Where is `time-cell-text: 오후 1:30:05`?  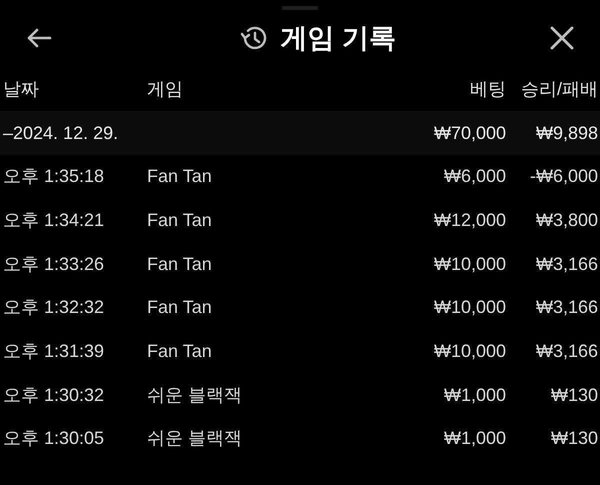
time-cell-text: 오후 1:30:05 is located at coordinates (54, 438).